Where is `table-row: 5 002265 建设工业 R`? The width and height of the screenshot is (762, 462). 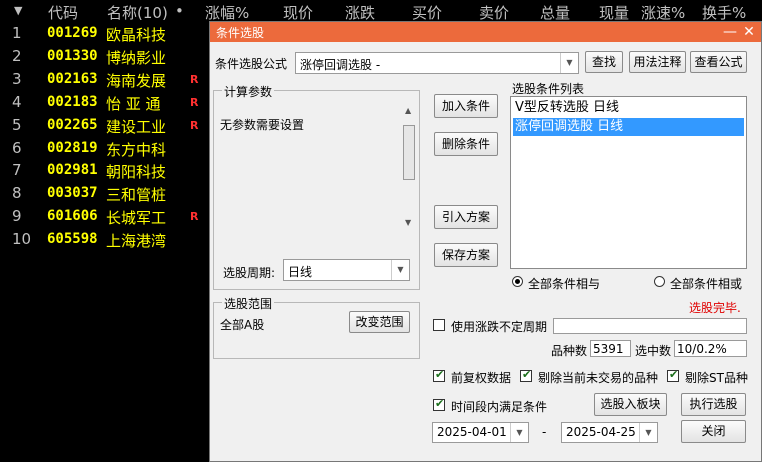 table-row: 5 002265 建设工业 R is located at coordinates (105, 125).